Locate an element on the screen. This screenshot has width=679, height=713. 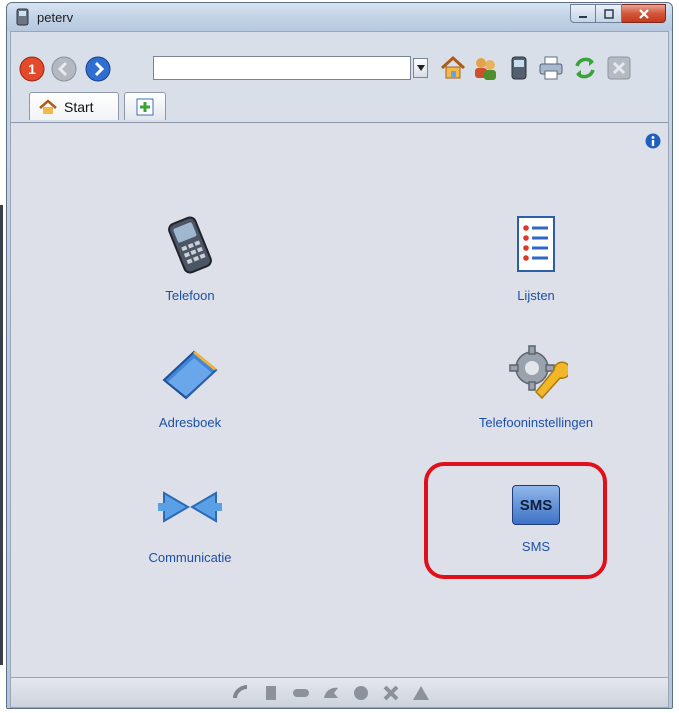
mute-icon is located at coordinates (361, 693).